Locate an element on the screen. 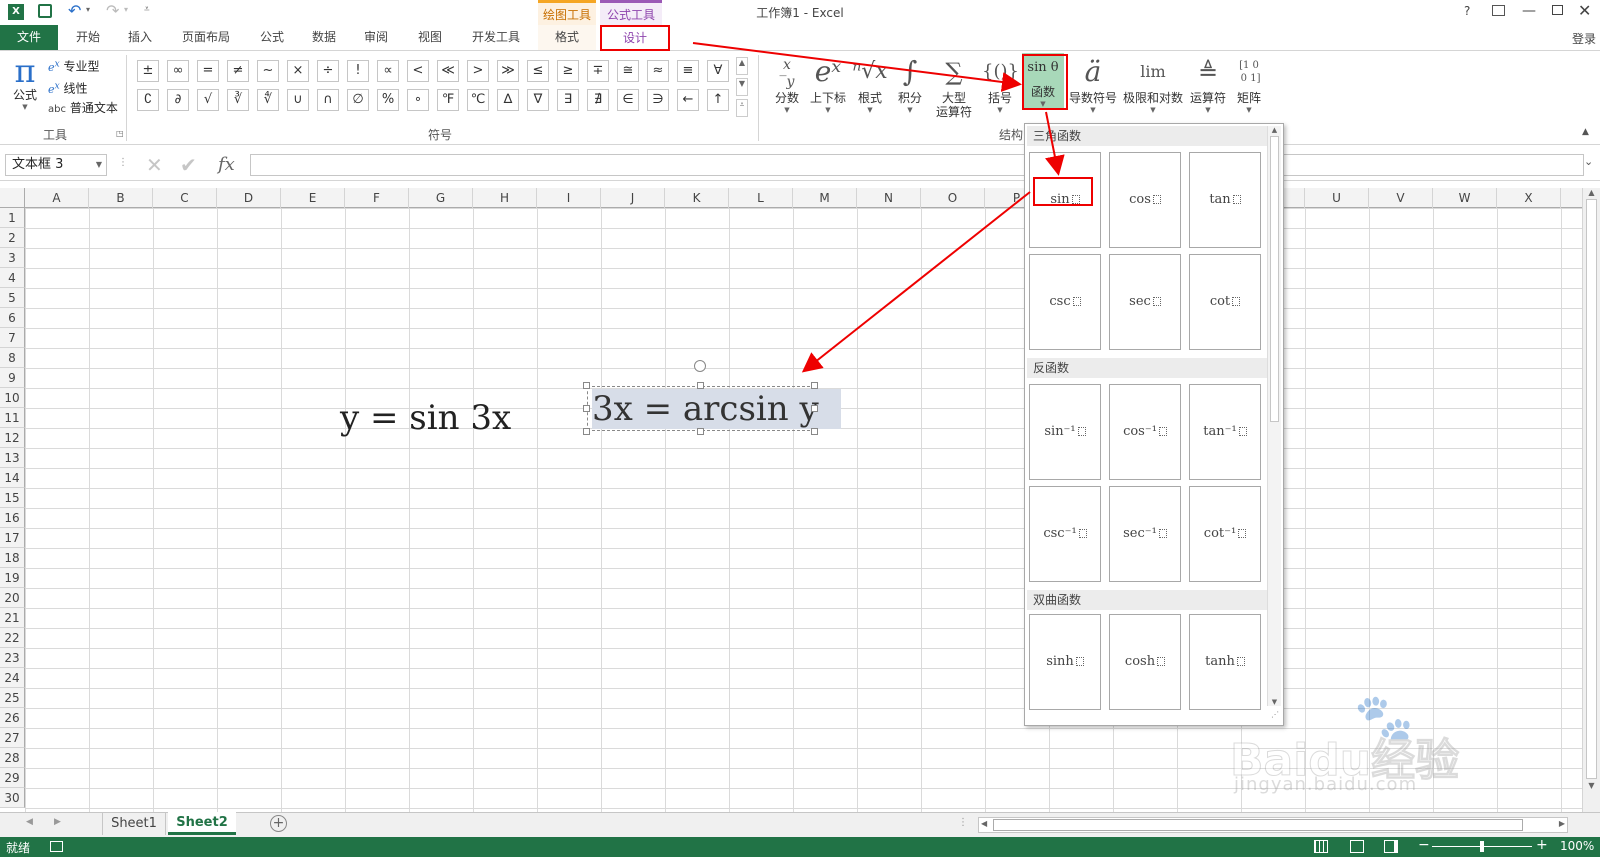 The image size is (1600, 857). symbol-key: ≥ is located at coordinates (568, 71).